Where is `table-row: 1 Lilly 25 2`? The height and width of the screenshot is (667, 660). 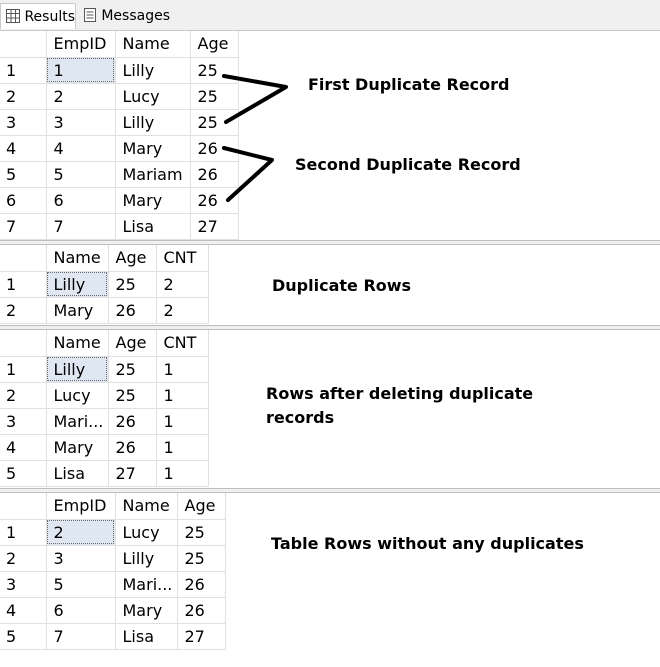
table-row: 1 Lilly 25 2 is located at coordinates (104, 284).